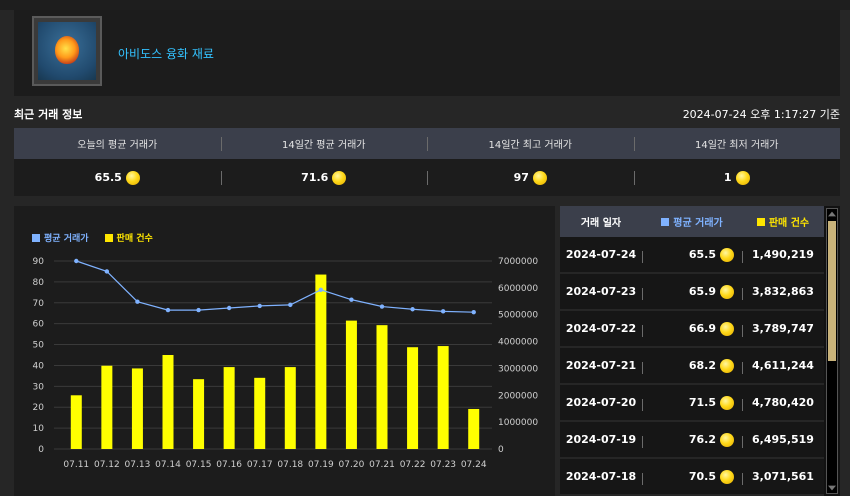 The image size is (850, 496). I want to click on row-avg-value: 66.9, so click(702, 328).